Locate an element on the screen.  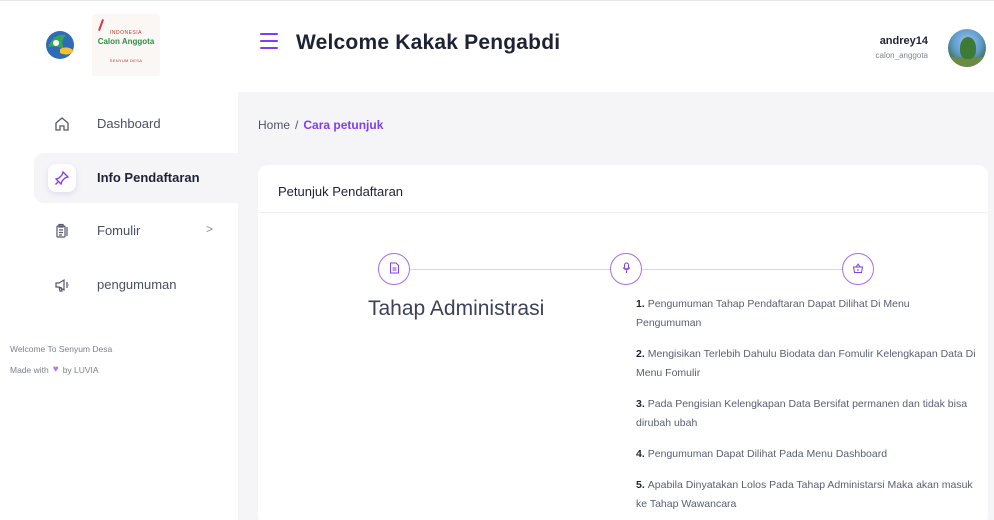
menu-toggle-button is located at coordinates (269, 41).